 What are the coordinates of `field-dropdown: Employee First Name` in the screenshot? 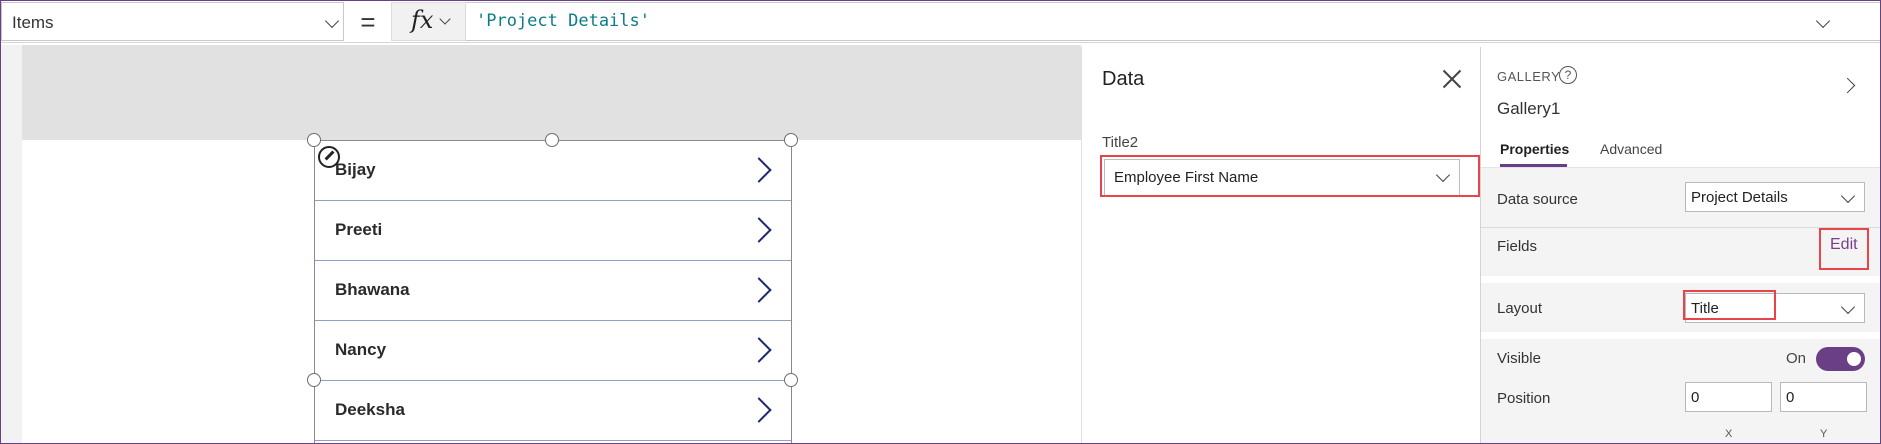 It's located at (1282, 177).